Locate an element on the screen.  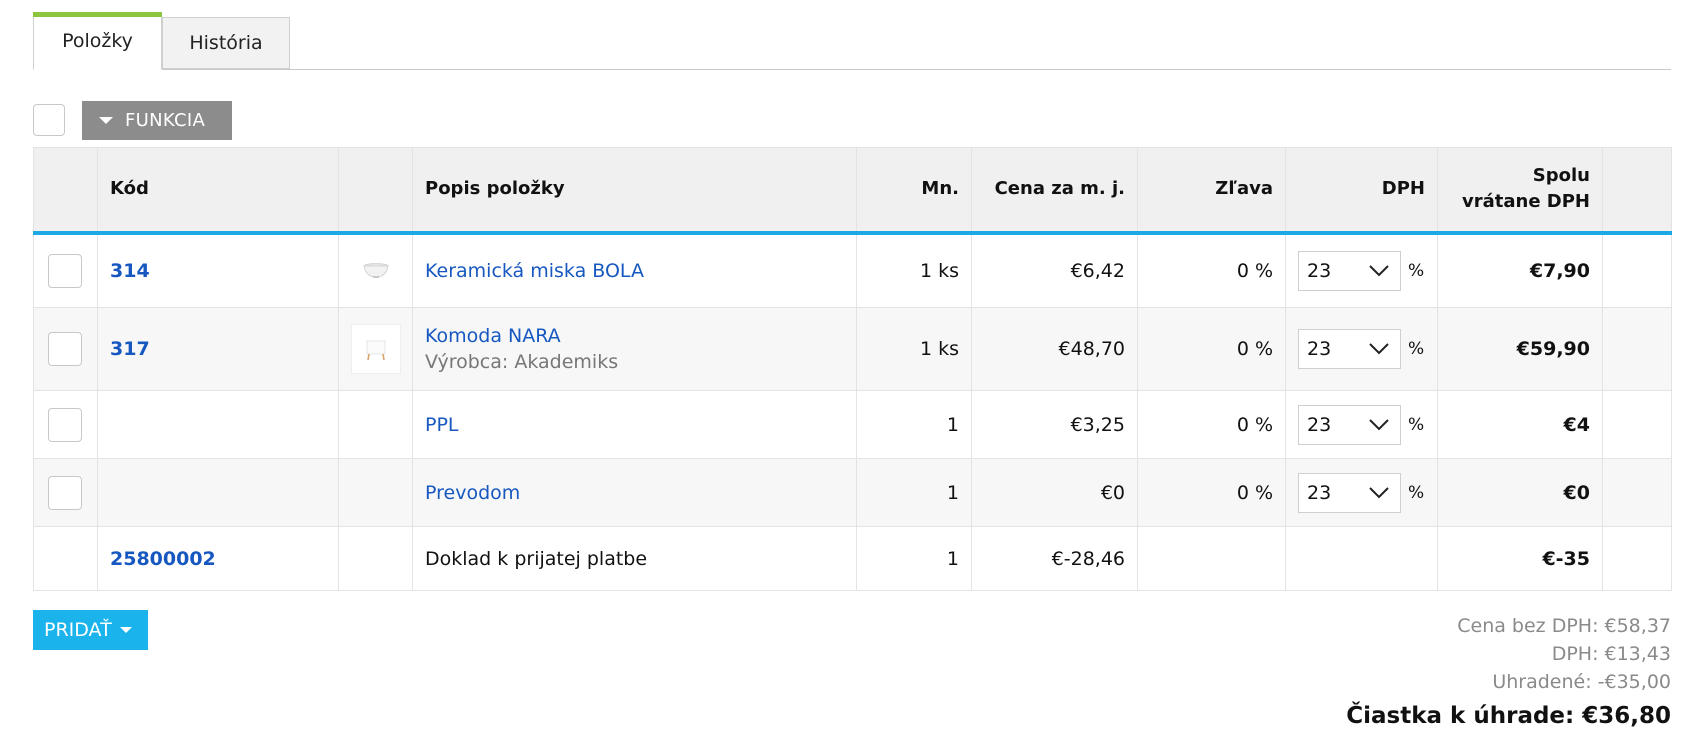
item-unit-price: €6,42 is located at coordinates (1054, 270).